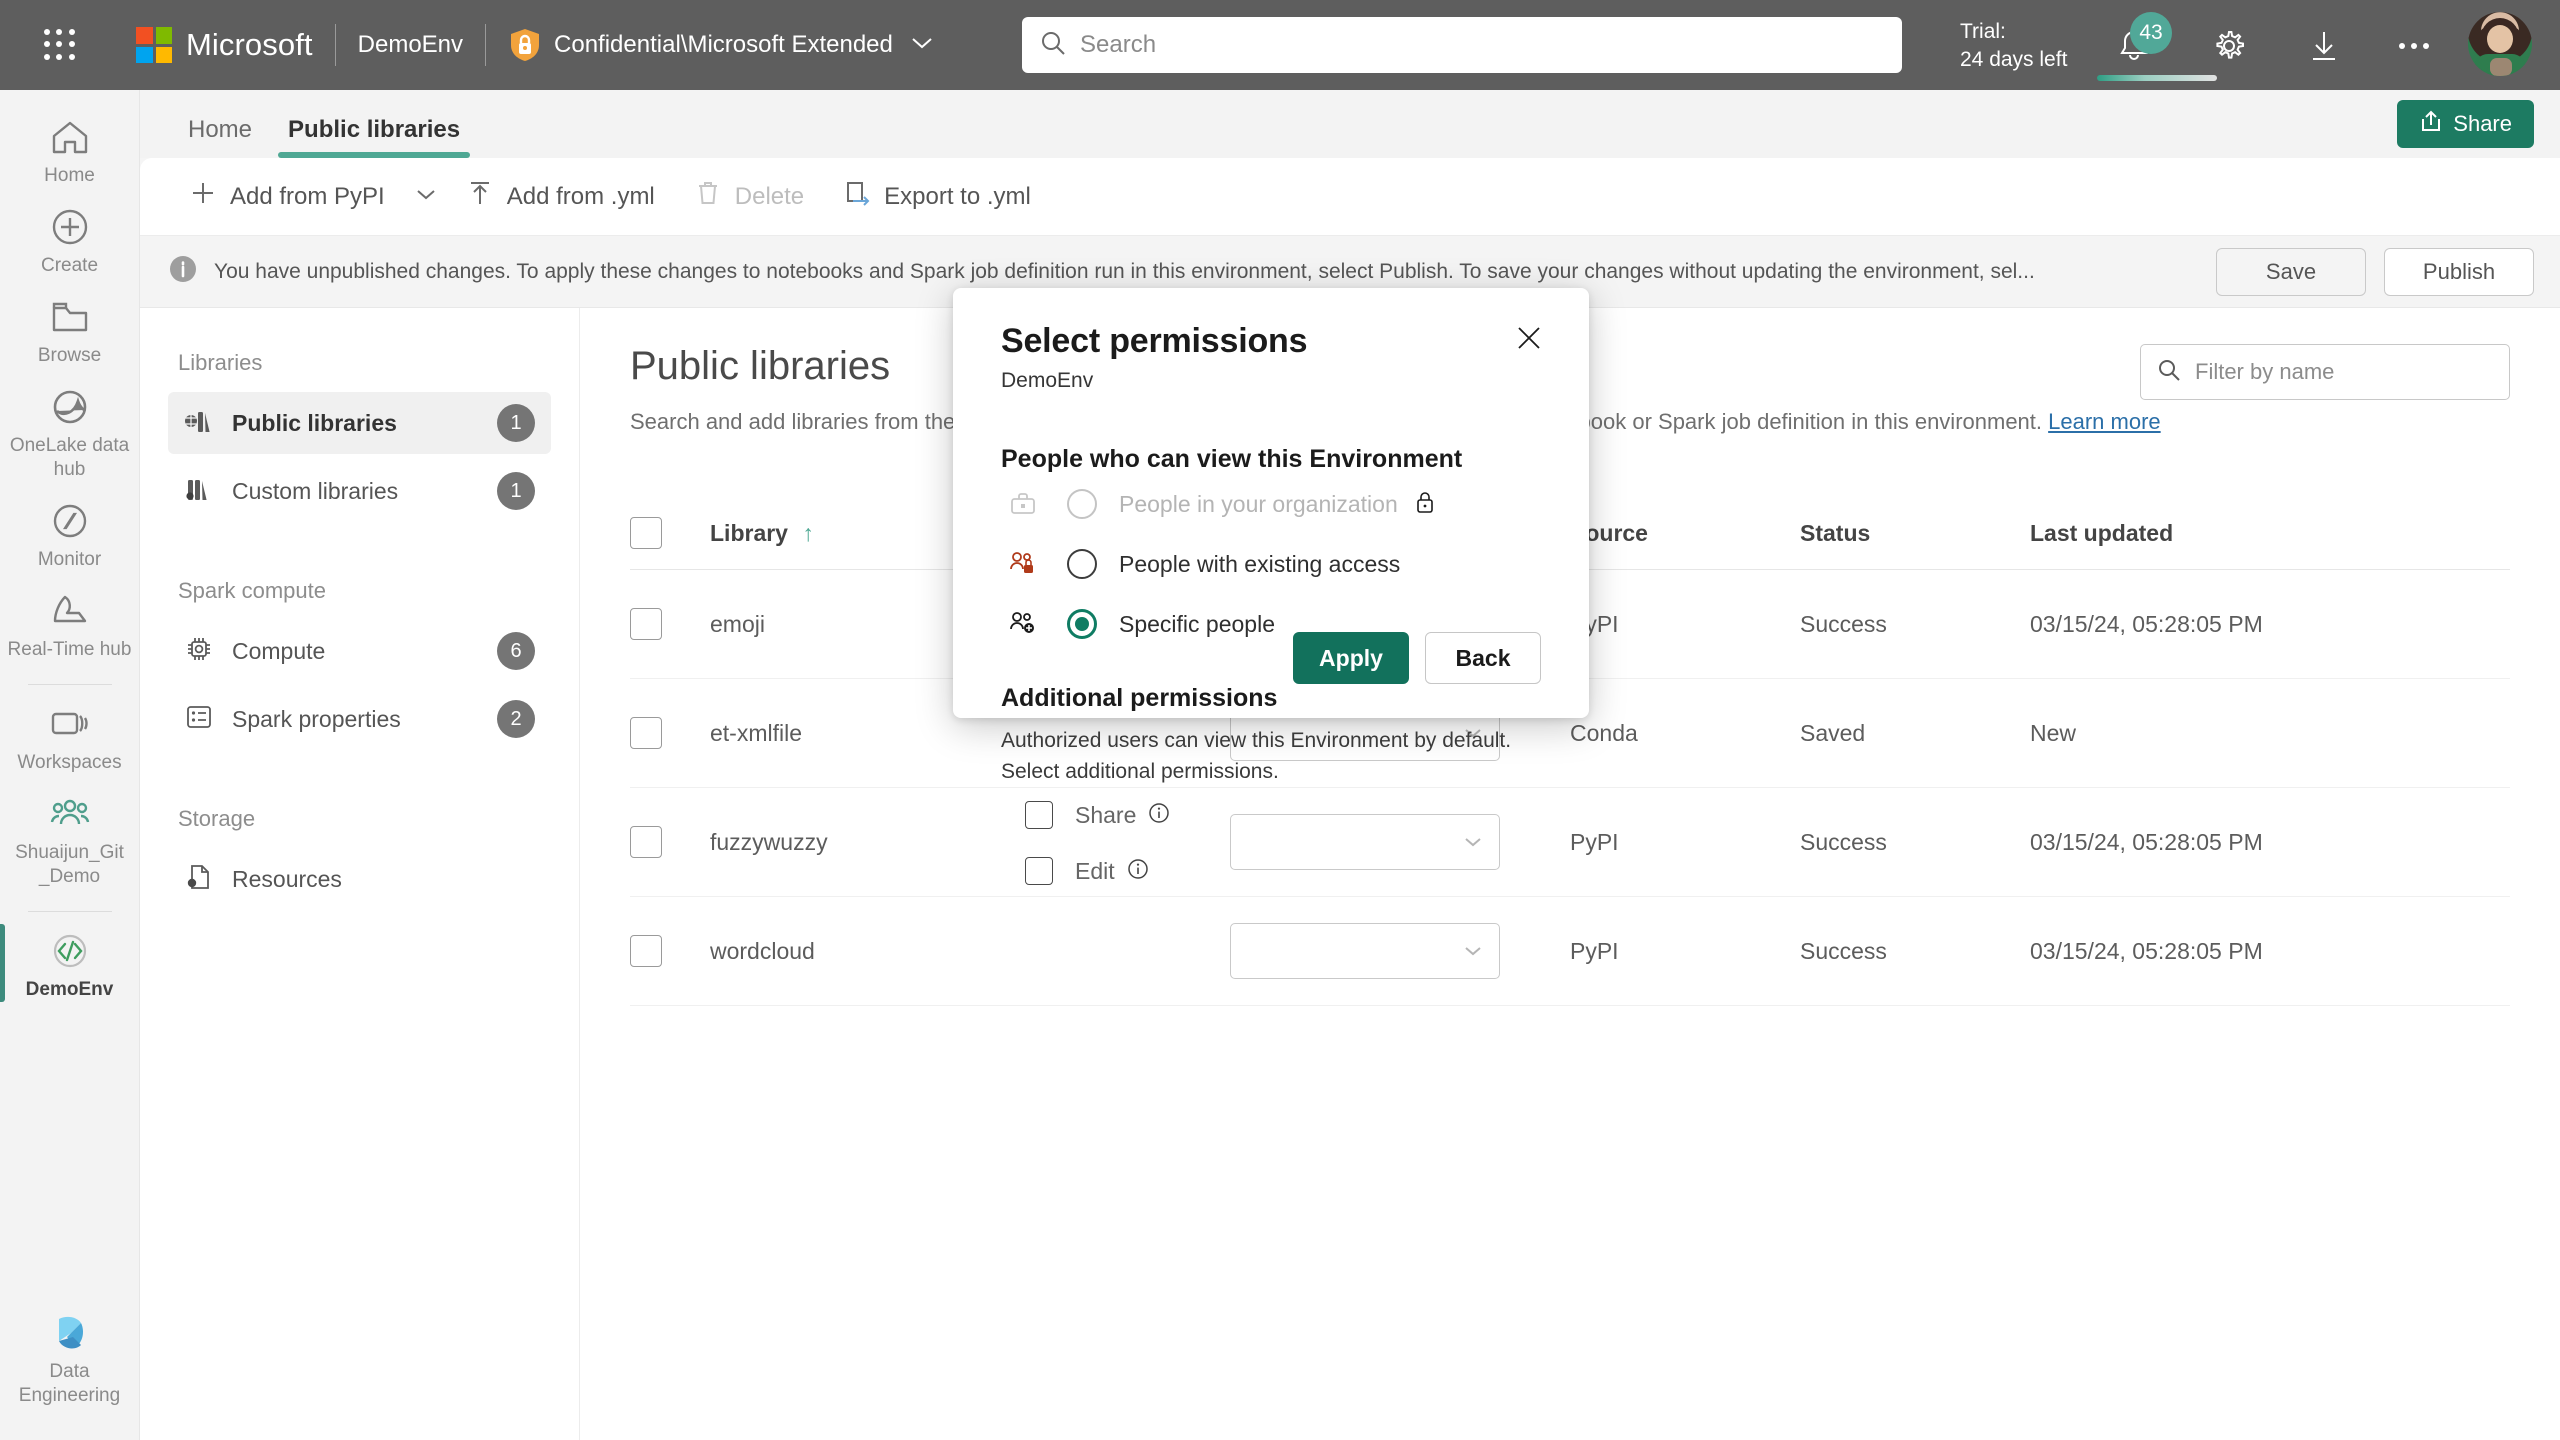  I want to click on plus-circle-icon, so click(70, 227).